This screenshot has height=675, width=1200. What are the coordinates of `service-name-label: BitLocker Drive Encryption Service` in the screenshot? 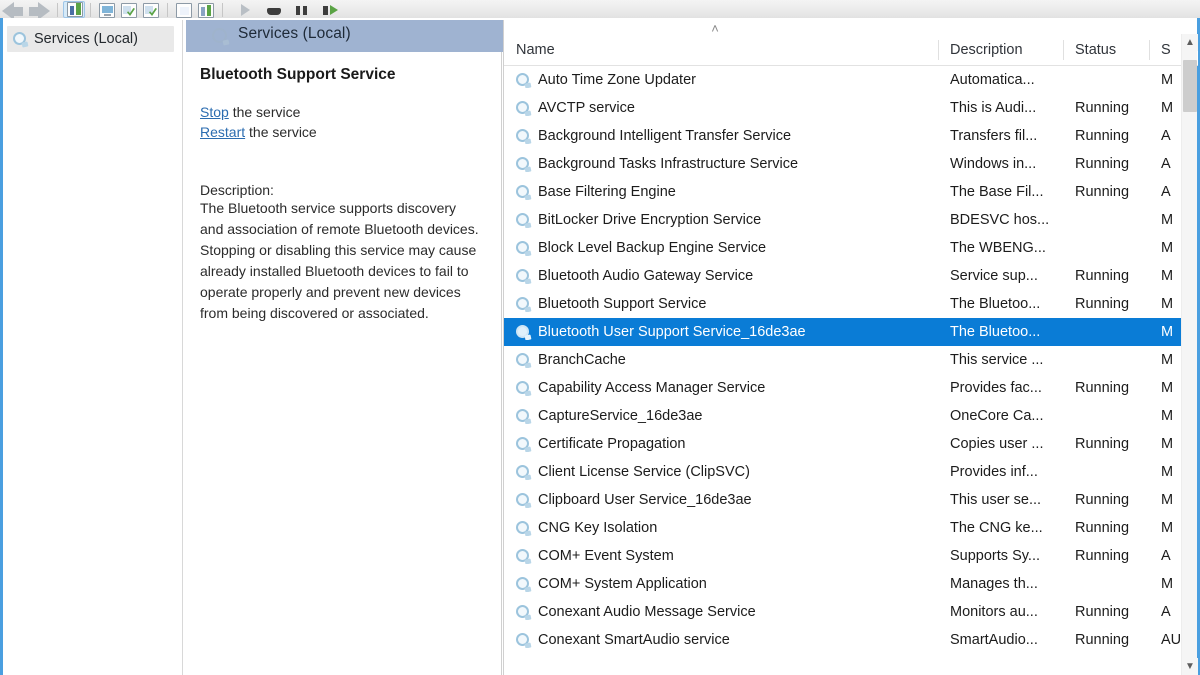 It's located at (650, 220).